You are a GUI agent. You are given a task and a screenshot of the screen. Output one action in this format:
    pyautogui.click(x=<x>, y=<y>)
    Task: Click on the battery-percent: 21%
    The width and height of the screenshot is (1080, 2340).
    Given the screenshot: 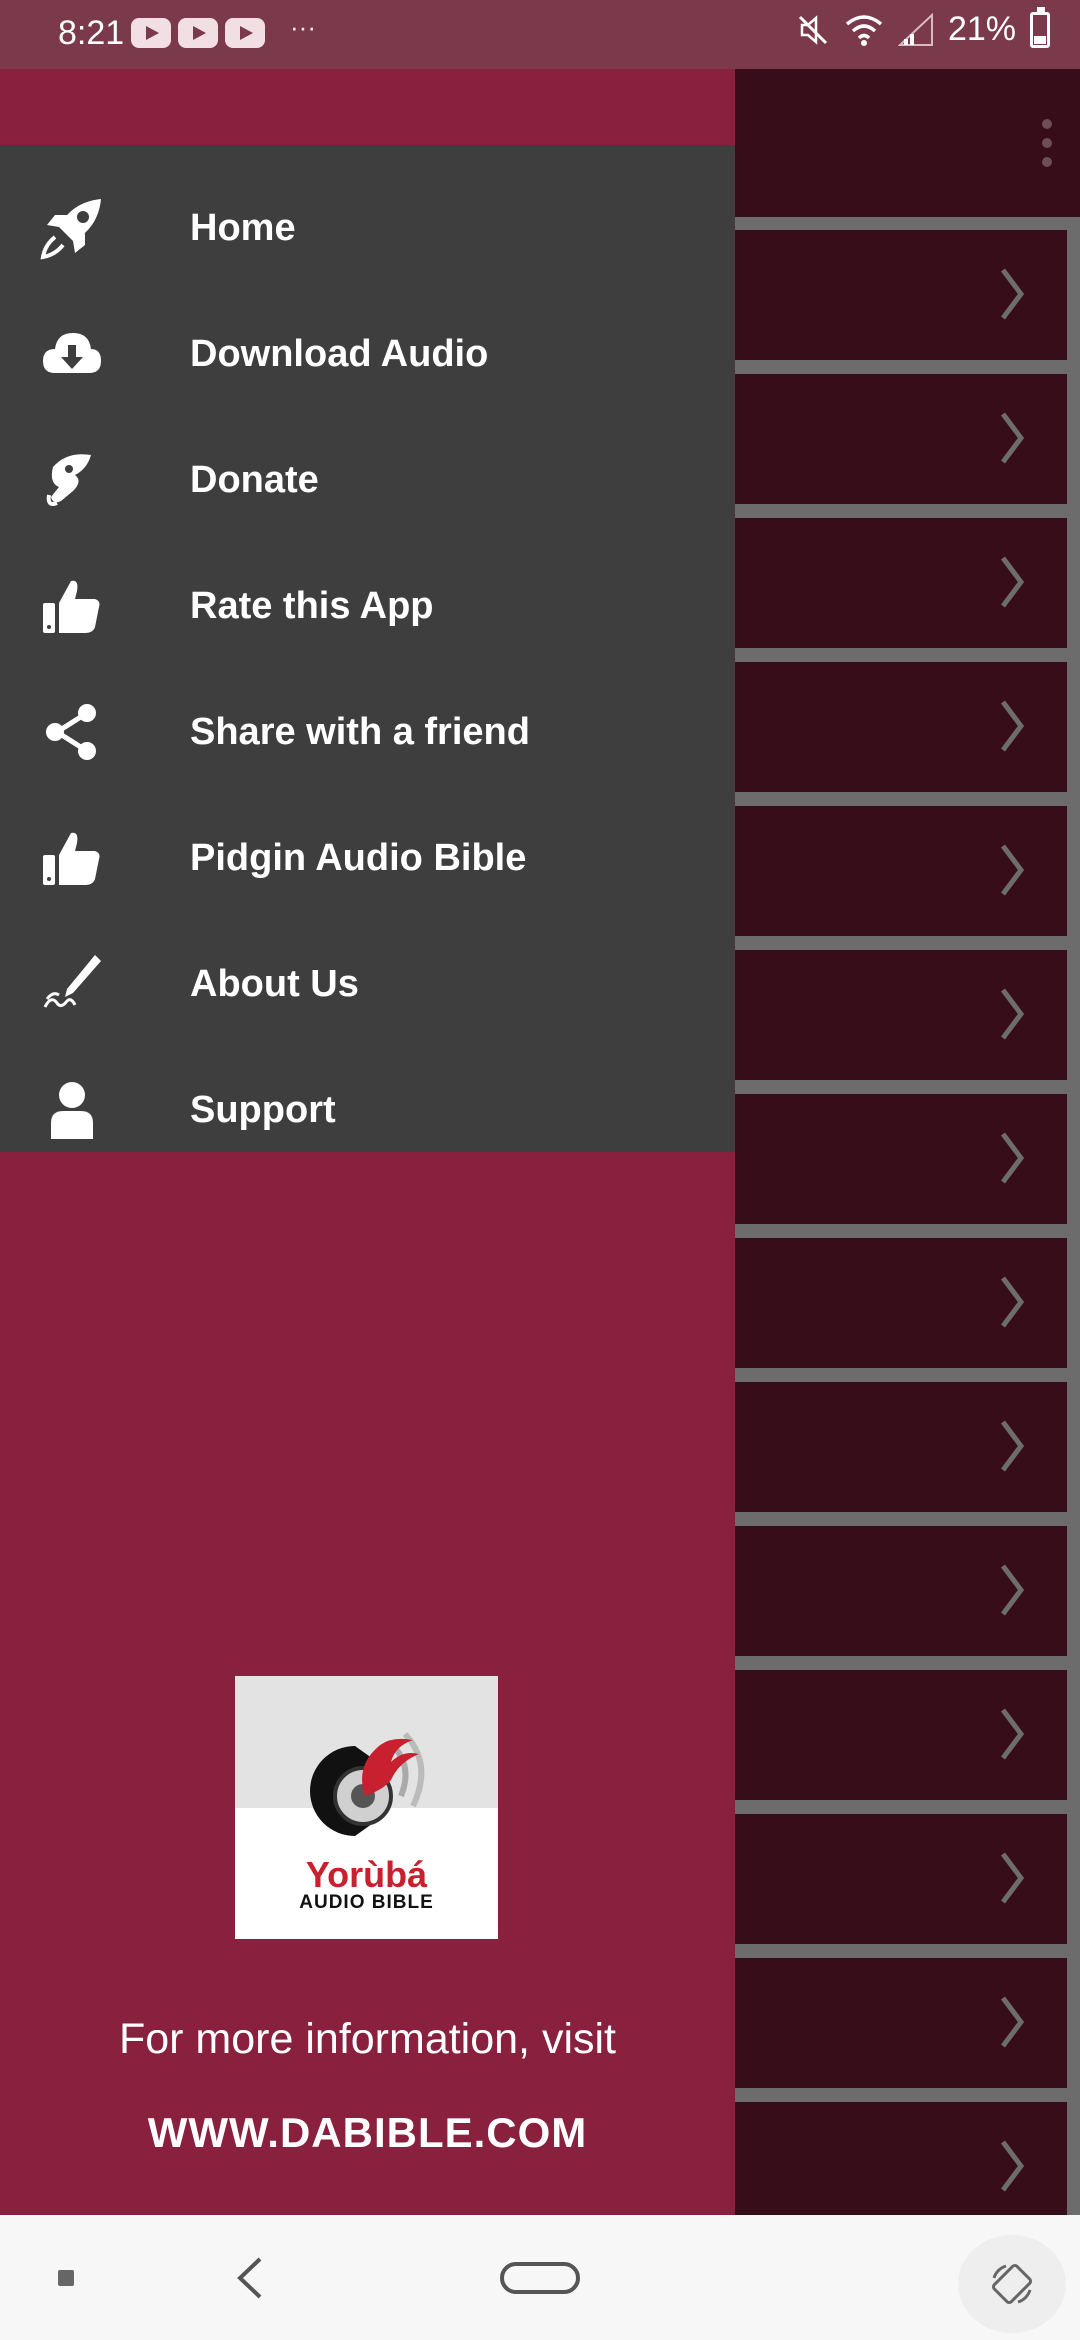 What is the action you would take?
    pyautogui.click(x=981, y=29)
    